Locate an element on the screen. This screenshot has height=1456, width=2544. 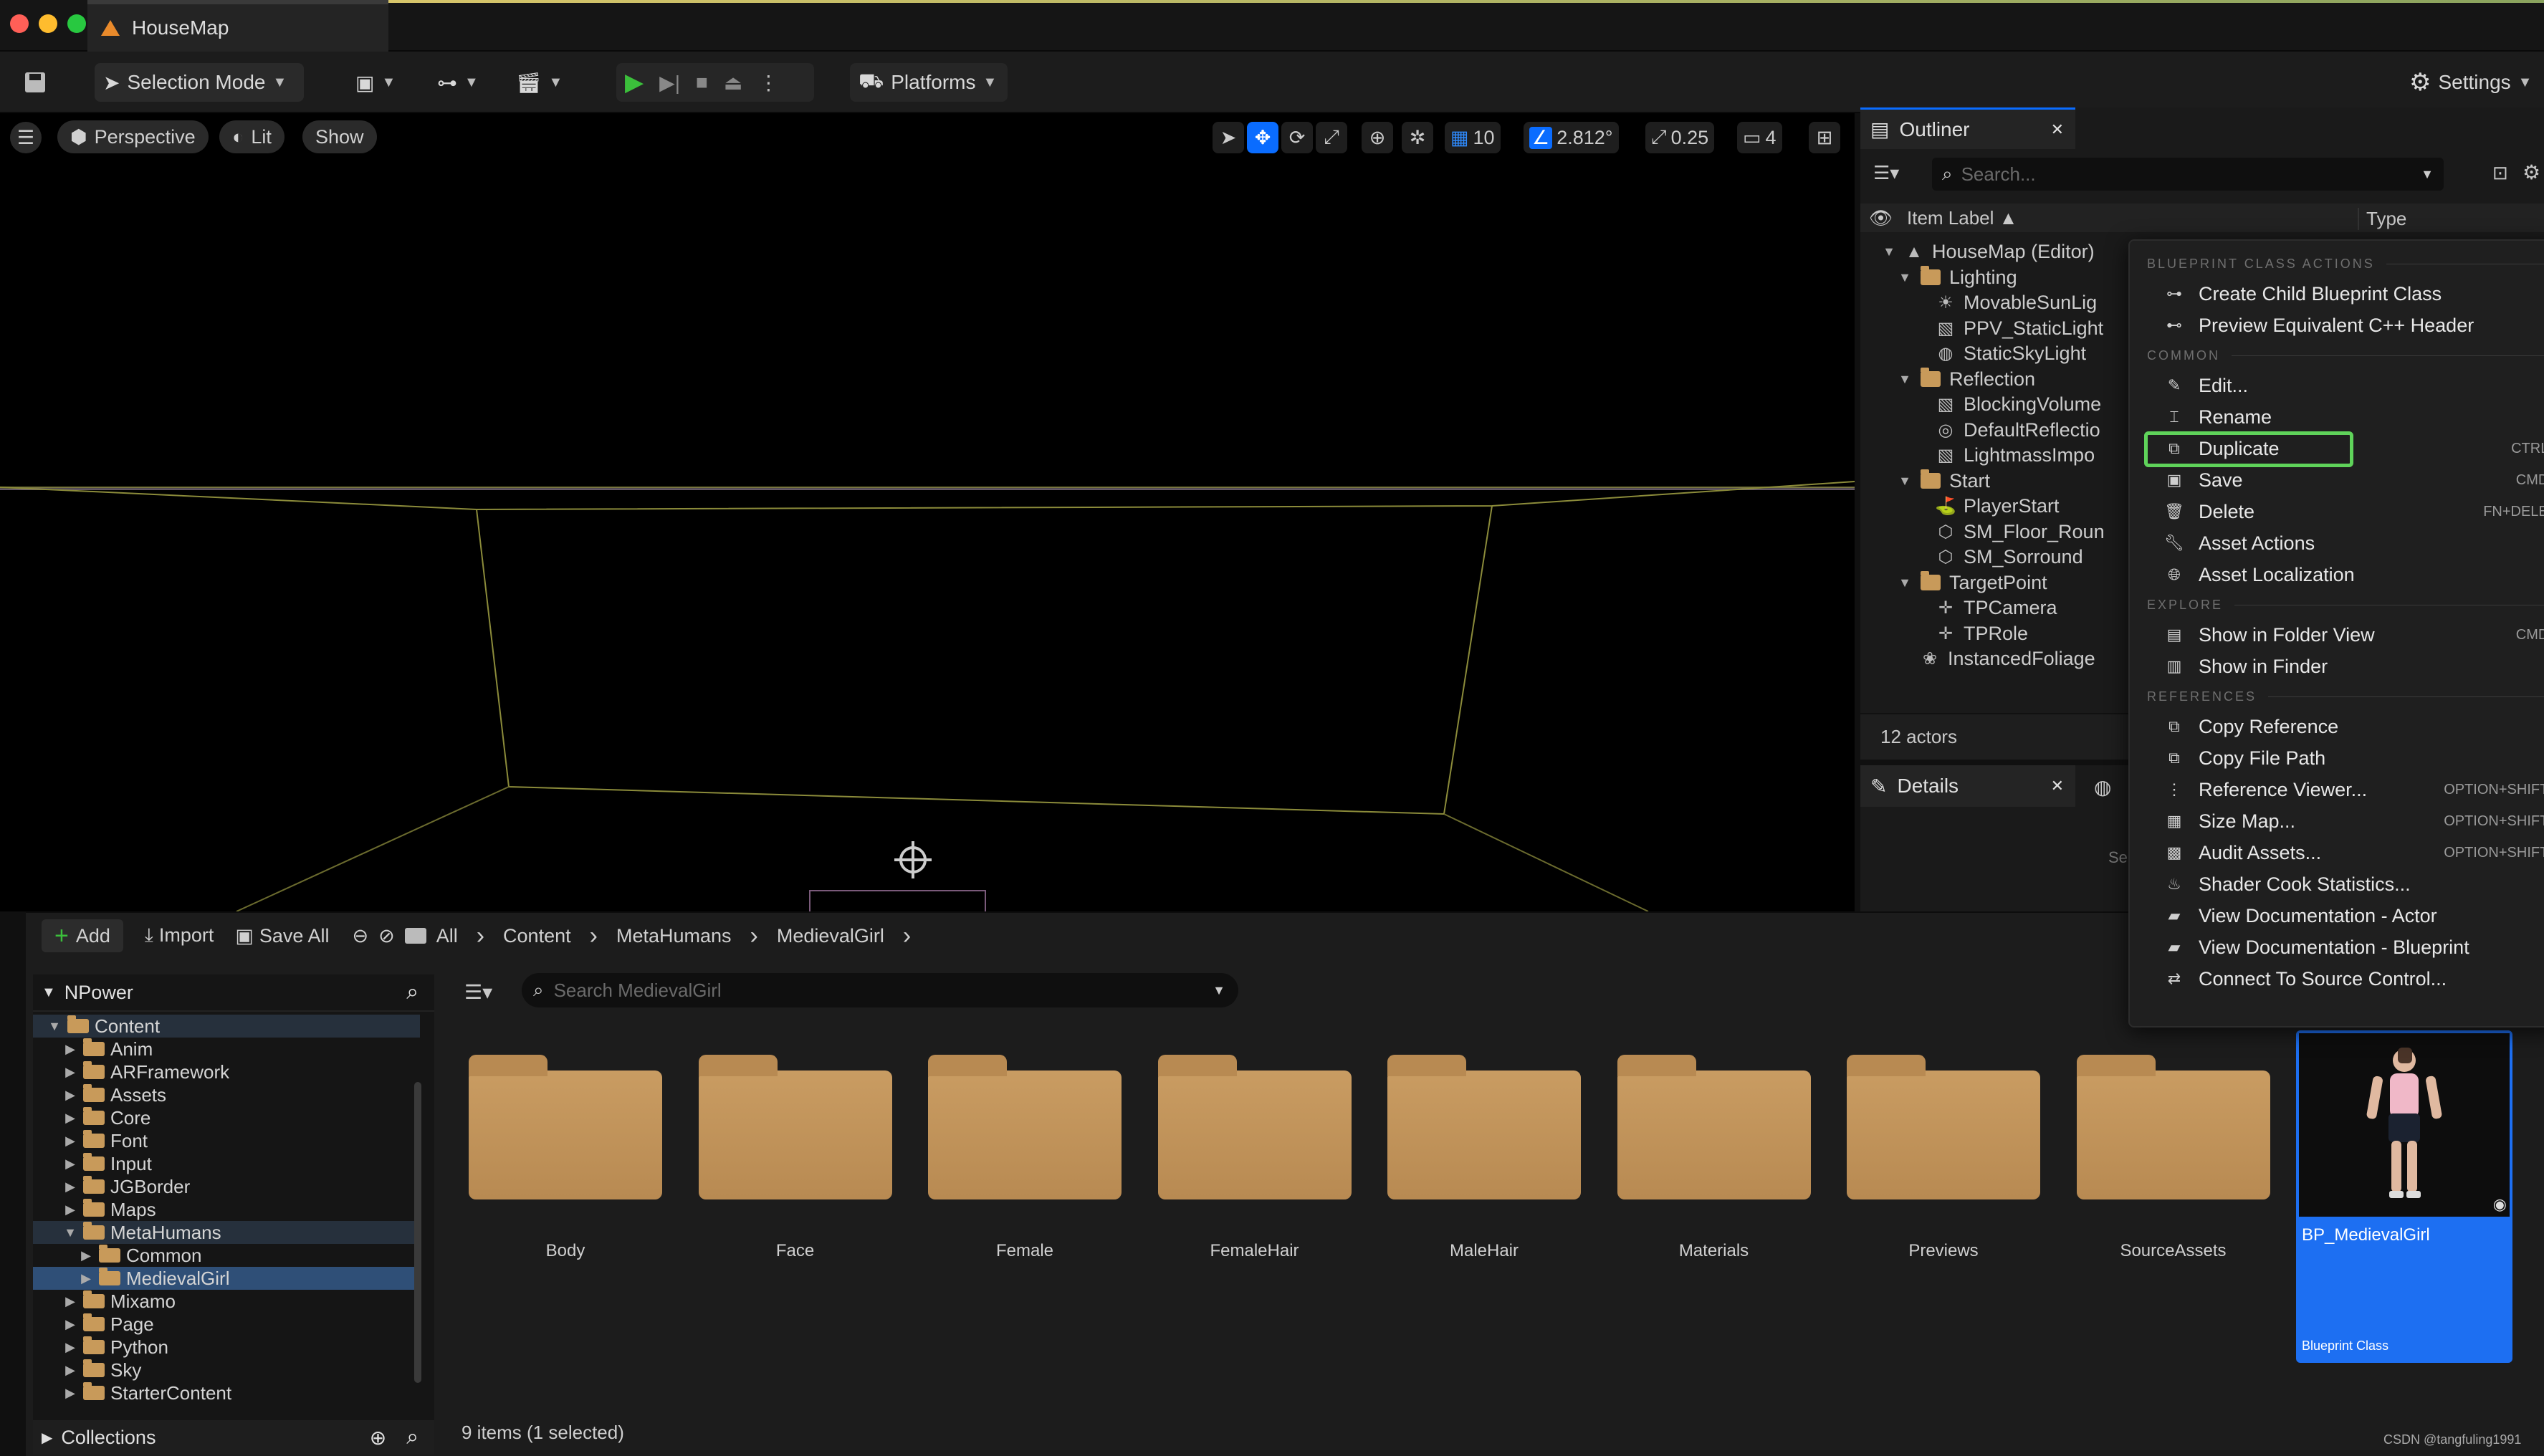
stop-icon: ■ is located at coordinates (702, 82).